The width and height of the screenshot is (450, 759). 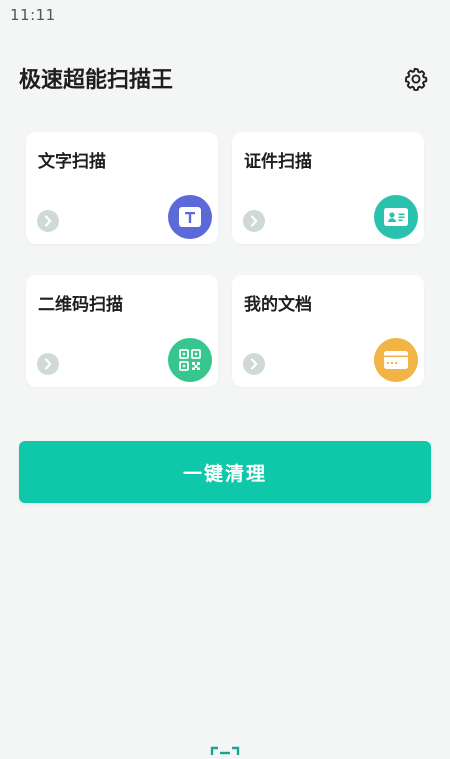 I want to click on scan-frame-icon, so click(x=225, y=747).